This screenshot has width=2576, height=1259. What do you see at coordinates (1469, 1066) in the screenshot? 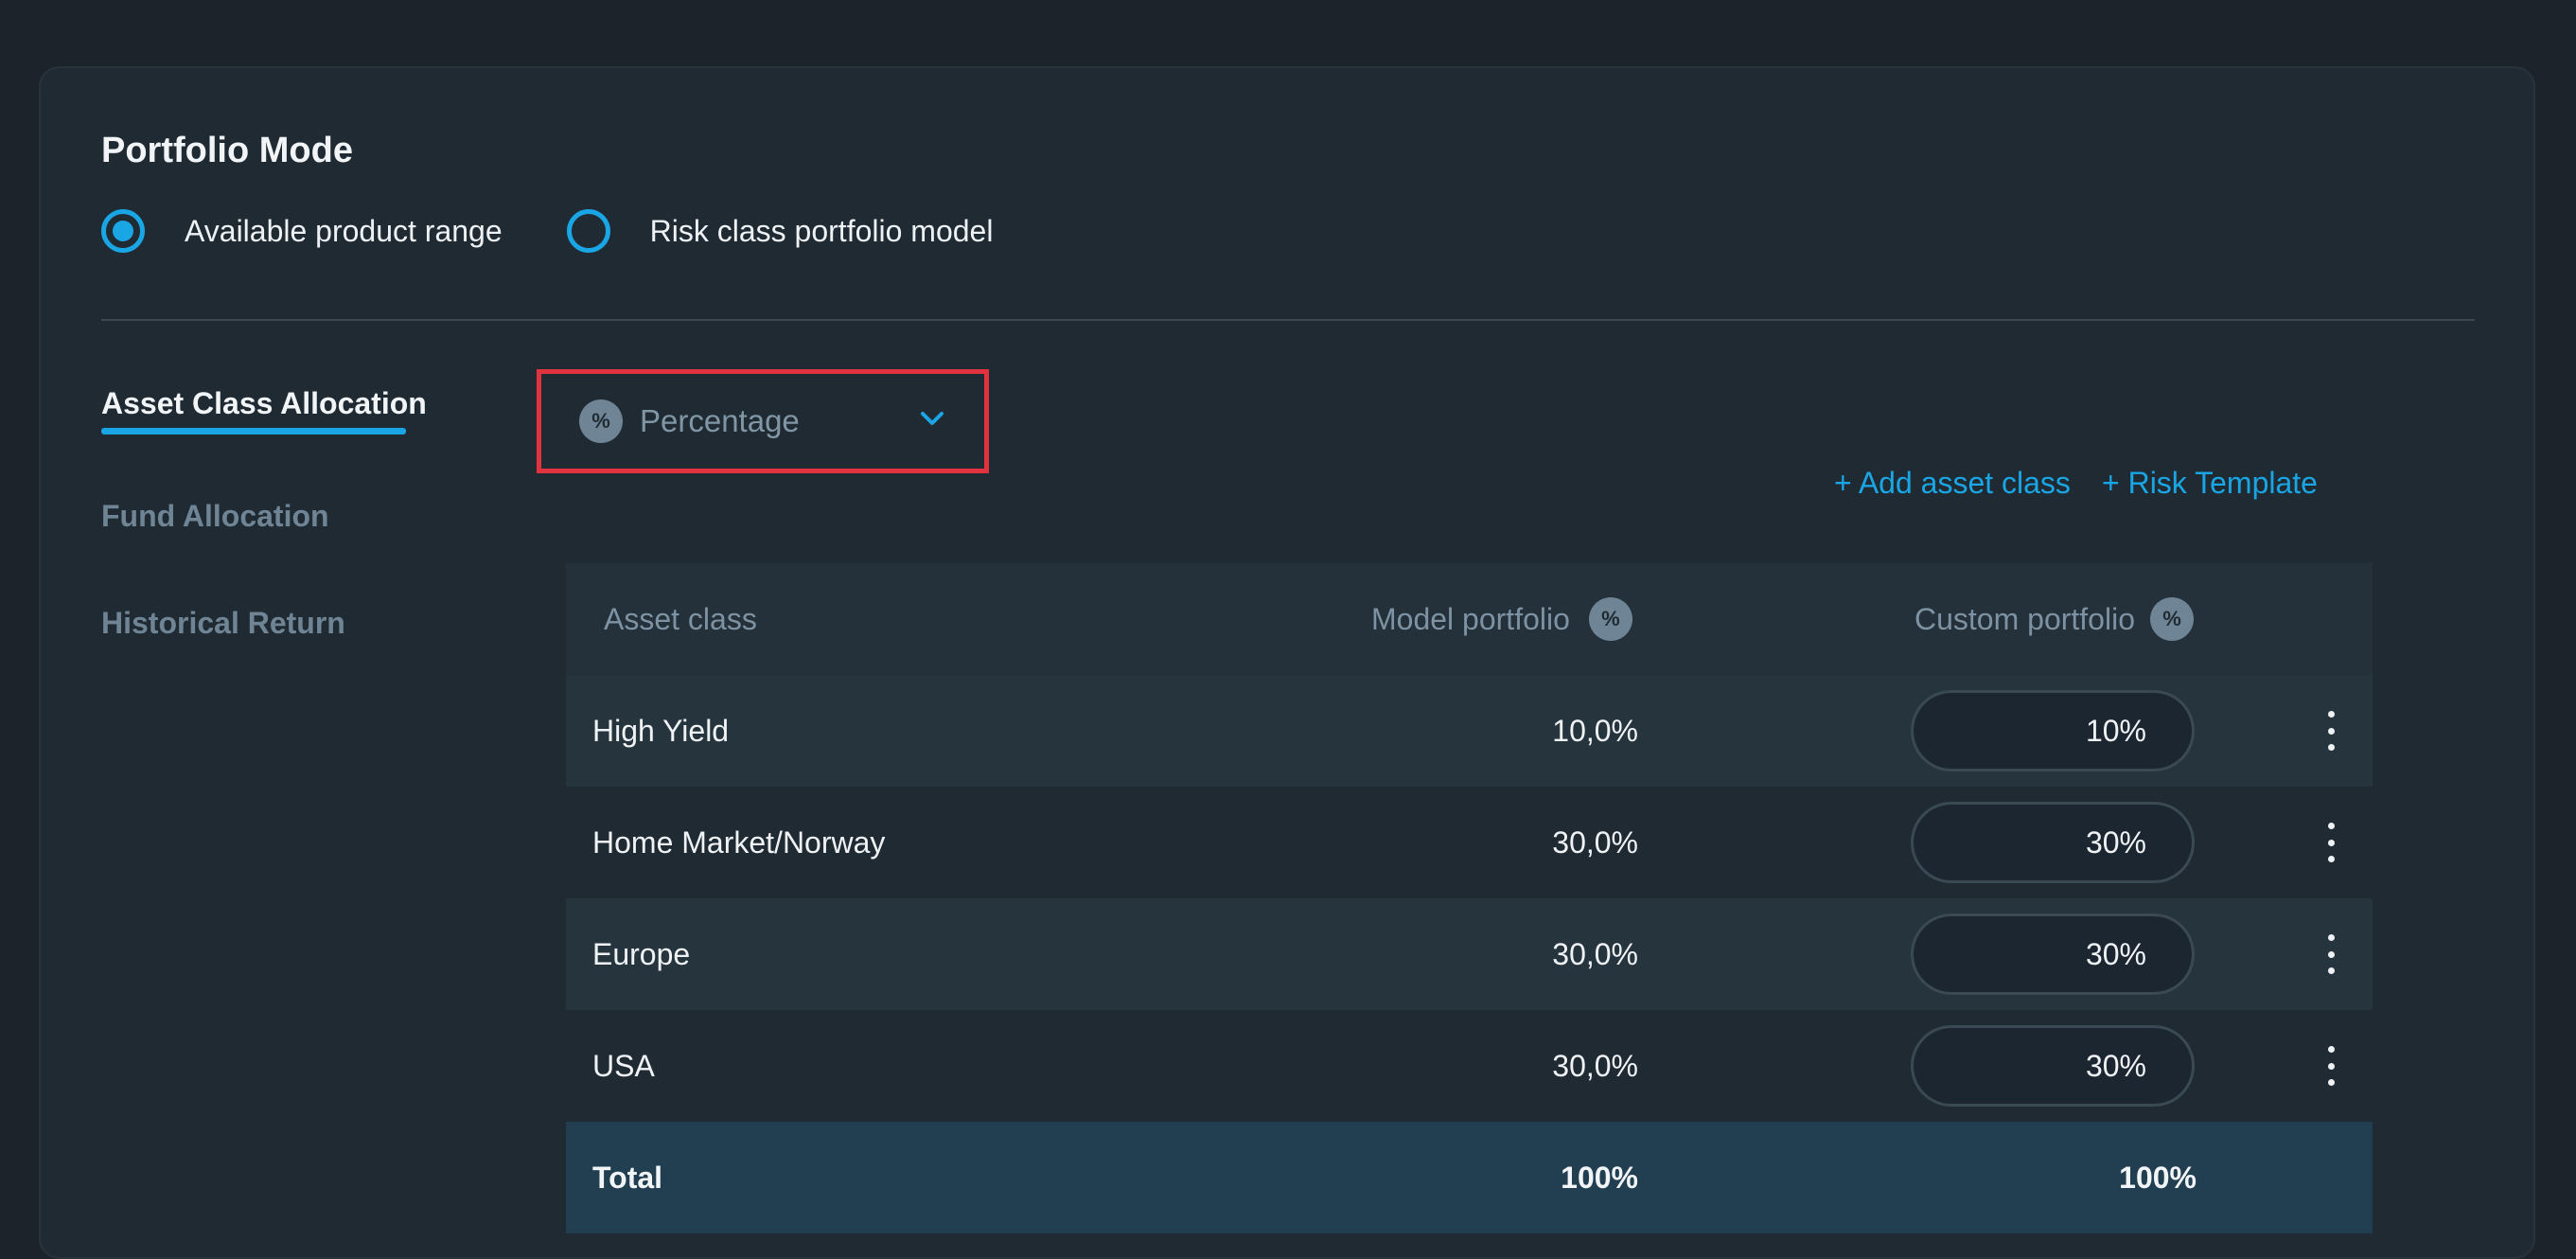
I see `table-row: USA 30,0% 30%` at bounding box center [1469, 1066].